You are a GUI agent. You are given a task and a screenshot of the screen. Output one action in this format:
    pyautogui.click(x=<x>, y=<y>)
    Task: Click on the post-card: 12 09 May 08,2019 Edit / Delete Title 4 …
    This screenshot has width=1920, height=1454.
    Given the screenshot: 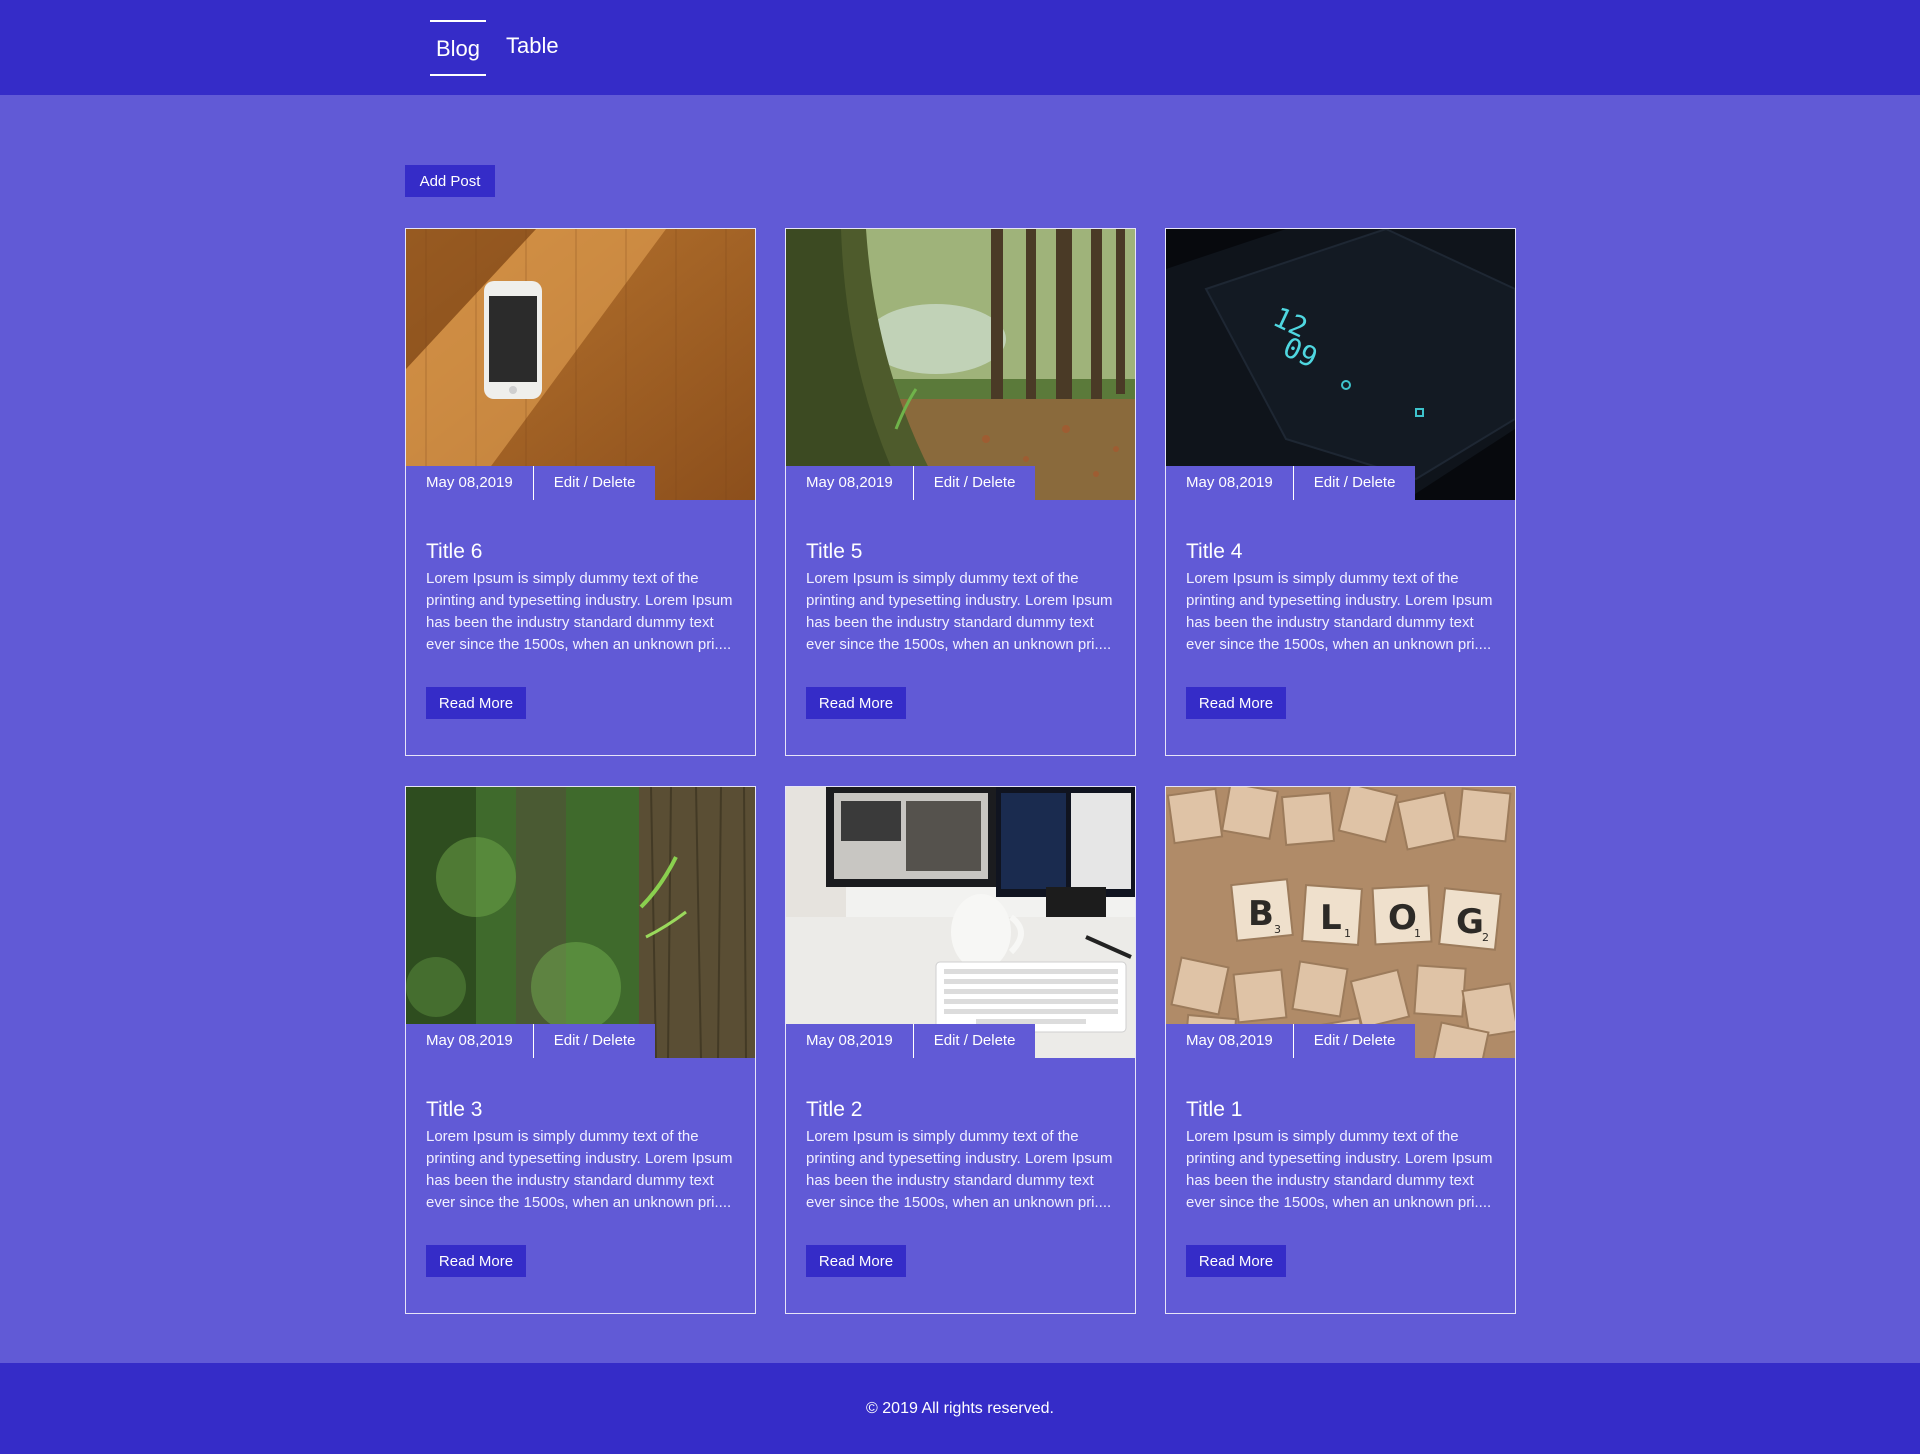 What is the action you would take?
    pyautogui.click(x=1340, y=492)
    